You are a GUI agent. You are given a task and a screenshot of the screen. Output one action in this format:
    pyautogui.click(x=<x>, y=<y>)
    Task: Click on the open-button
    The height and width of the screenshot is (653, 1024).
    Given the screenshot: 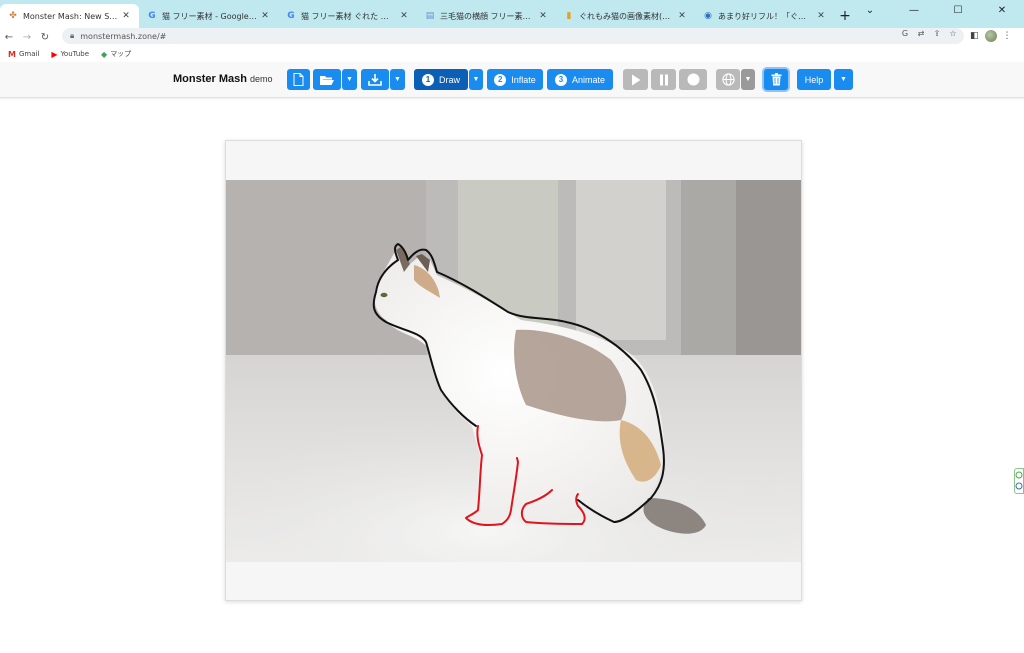 What is the action you would take?
    pyautogui.click(x=327, y=79)
    